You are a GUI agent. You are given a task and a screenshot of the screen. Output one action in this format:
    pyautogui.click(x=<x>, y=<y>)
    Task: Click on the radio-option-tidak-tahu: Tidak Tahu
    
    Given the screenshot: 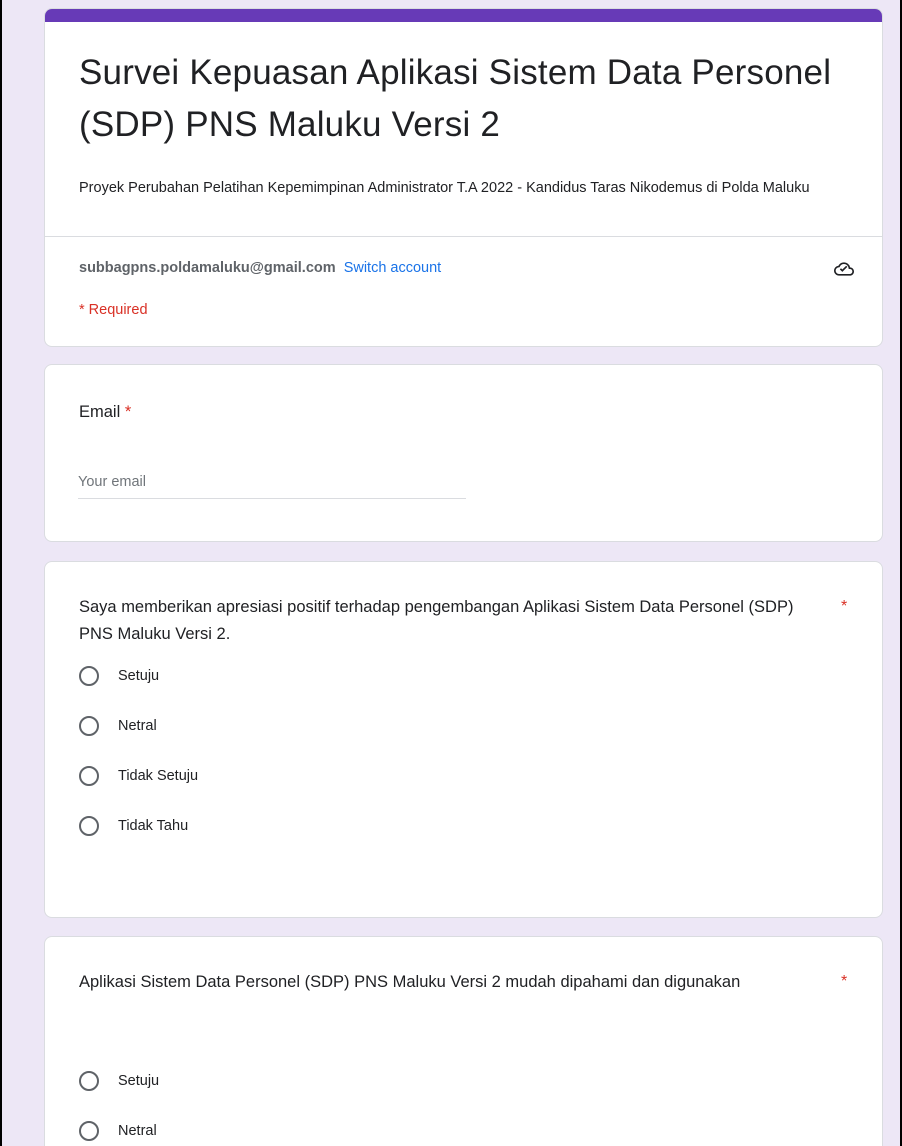 What is the action you would take?
    pyautogui.click(x=133, y=826)
    